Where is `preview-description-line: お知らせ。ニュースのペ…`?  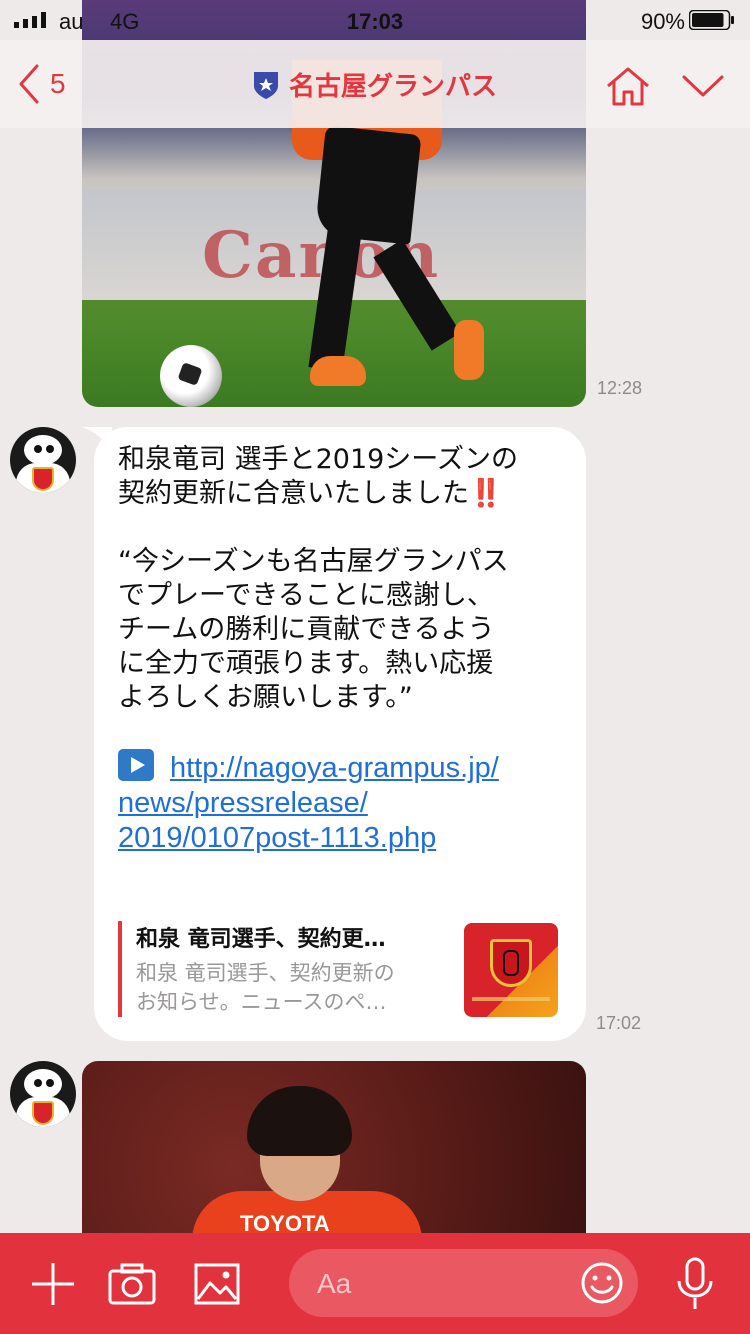 preview-description-line: お知らせ。ニュースのペ… is located at coordinates (261, 1002).